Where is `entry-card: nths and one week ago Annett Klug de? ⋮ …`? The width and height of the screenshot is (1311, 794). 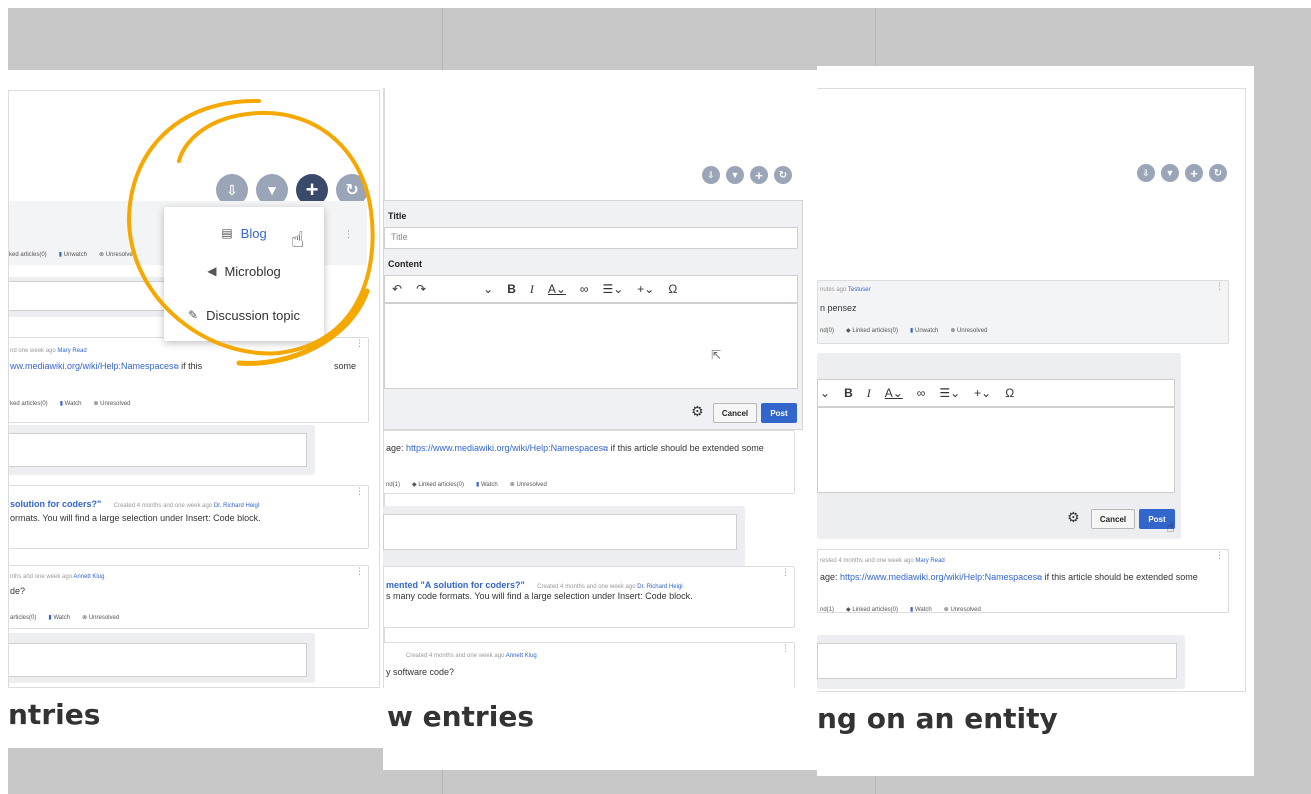
entry-card: nths and one week ago Annett Klug de? ⋮ … is located at coordinates (189, 597).